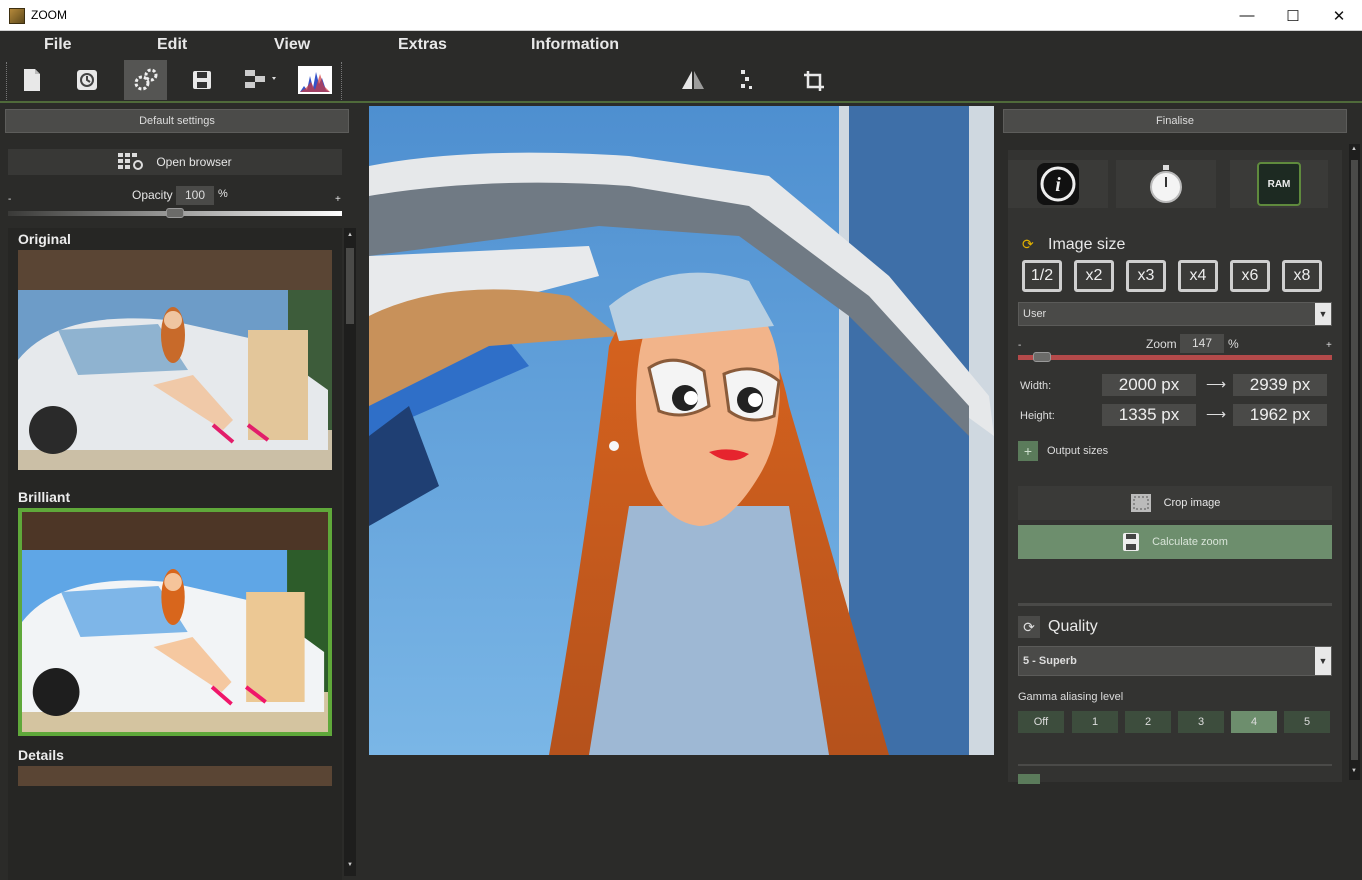  I want to click on rotate-icon, so click(815, 80).